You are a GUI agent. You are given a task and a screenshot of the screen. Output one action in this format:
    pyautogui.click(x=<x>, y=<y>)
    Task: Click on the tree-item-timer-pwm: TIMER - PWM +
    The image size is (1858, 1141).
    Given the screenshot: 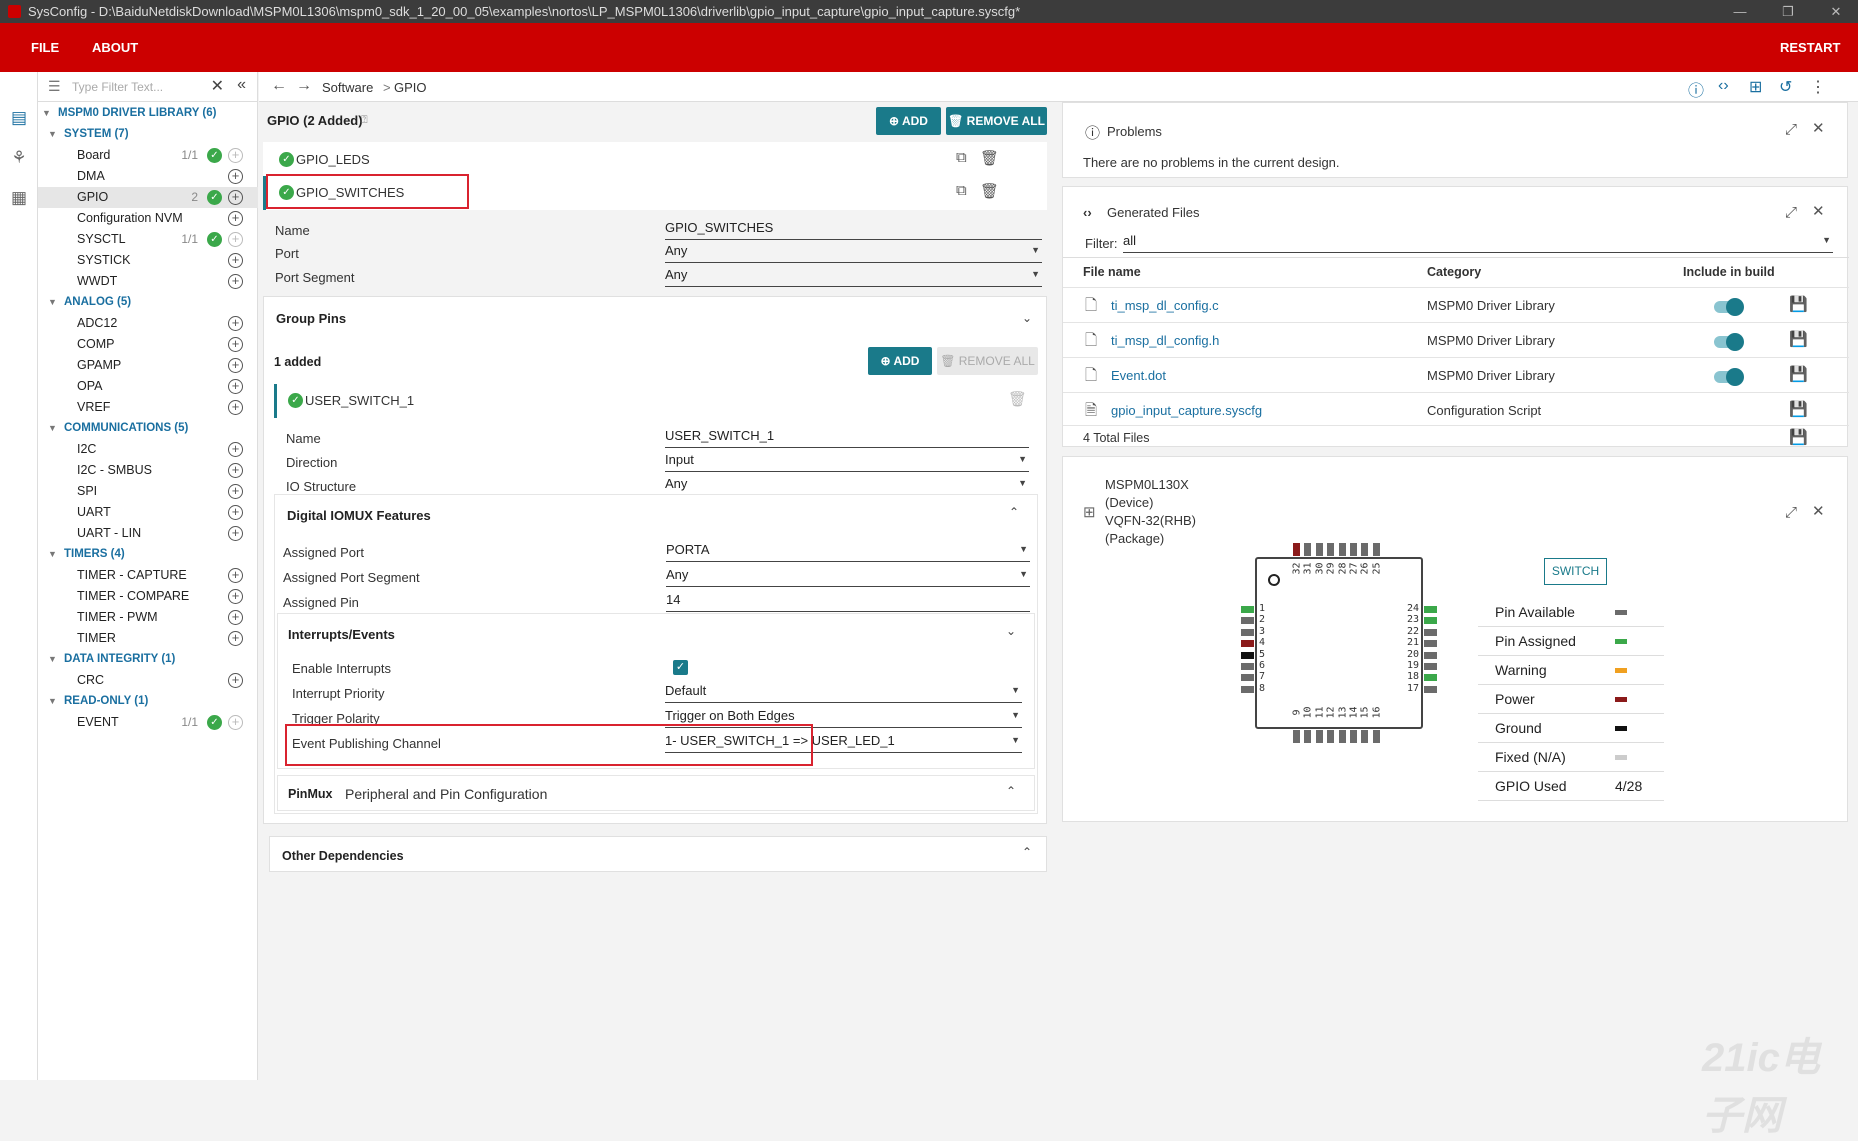 What is the action you would take?
    pyautogui.click(x=148, y=617)
    